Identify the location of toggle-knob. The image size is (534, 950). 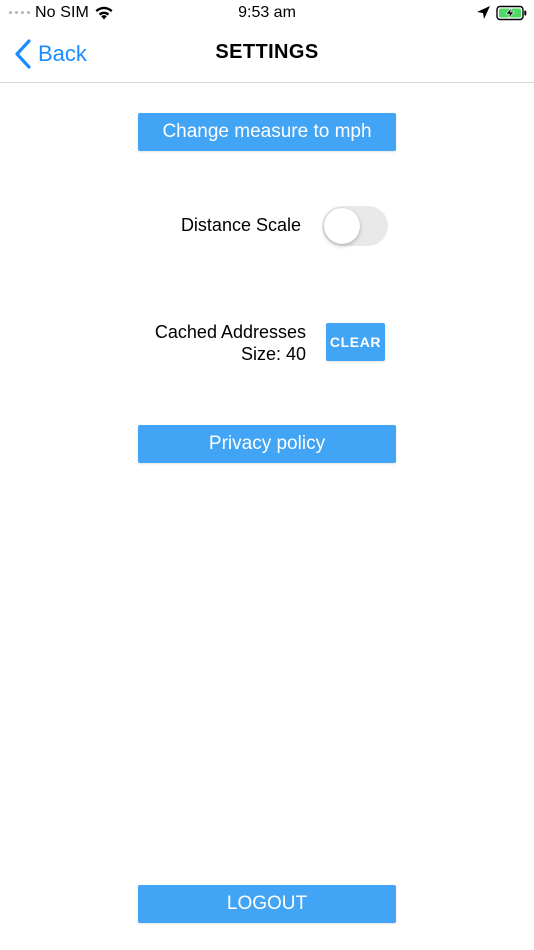
(342, 226).